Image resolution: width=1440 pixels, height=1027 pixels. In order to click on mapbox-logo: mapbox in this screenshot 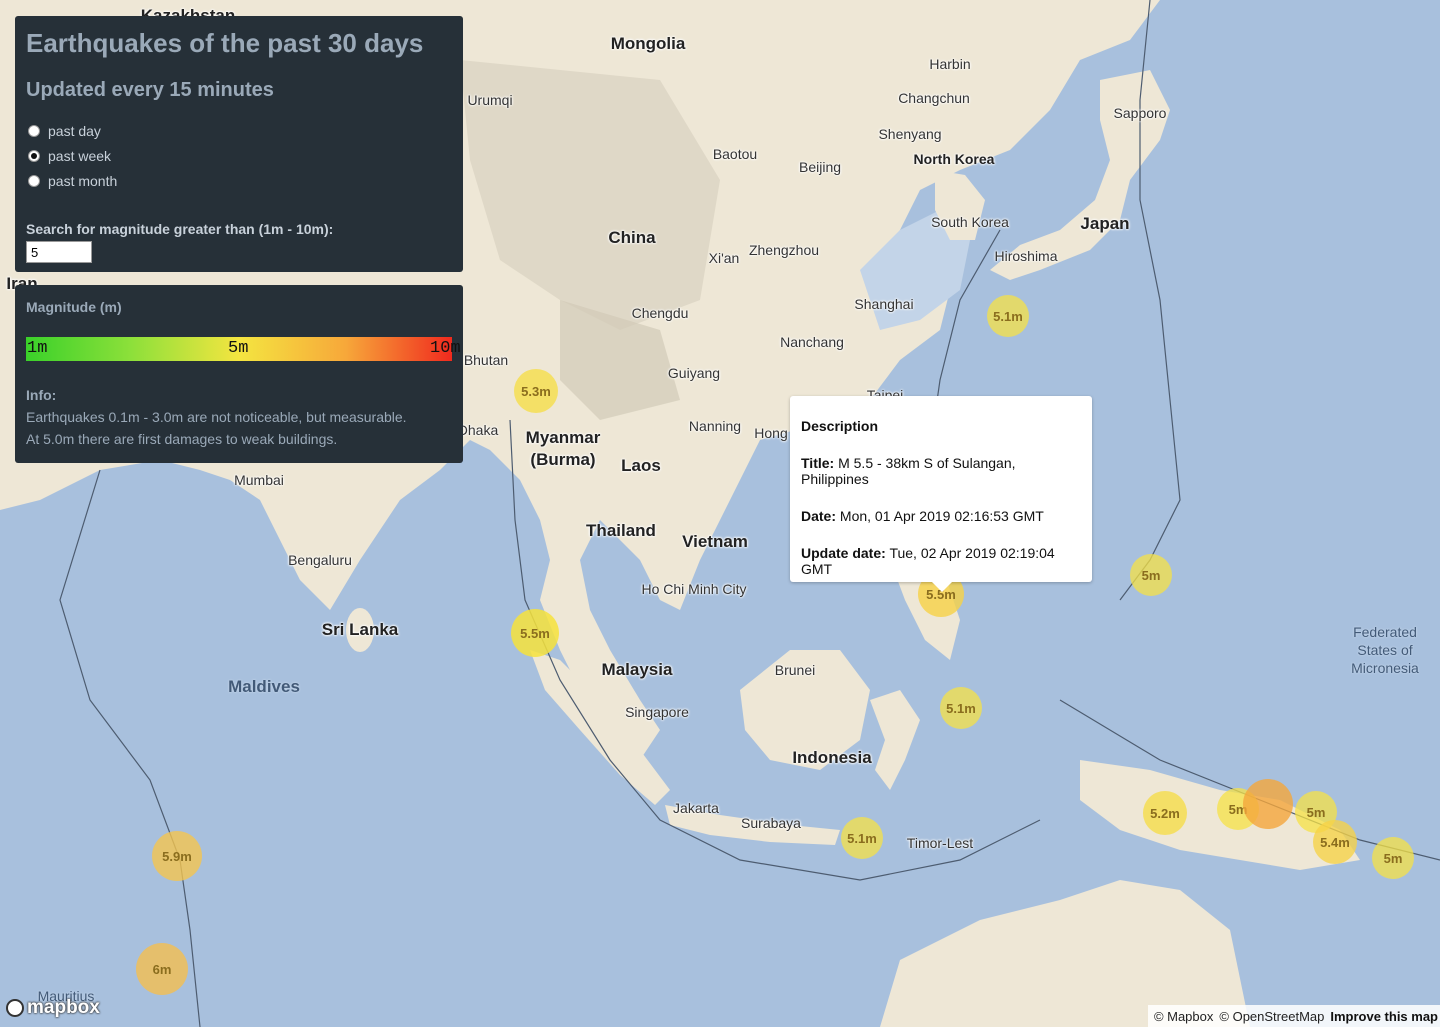, I will do `click(53, 1008)`.